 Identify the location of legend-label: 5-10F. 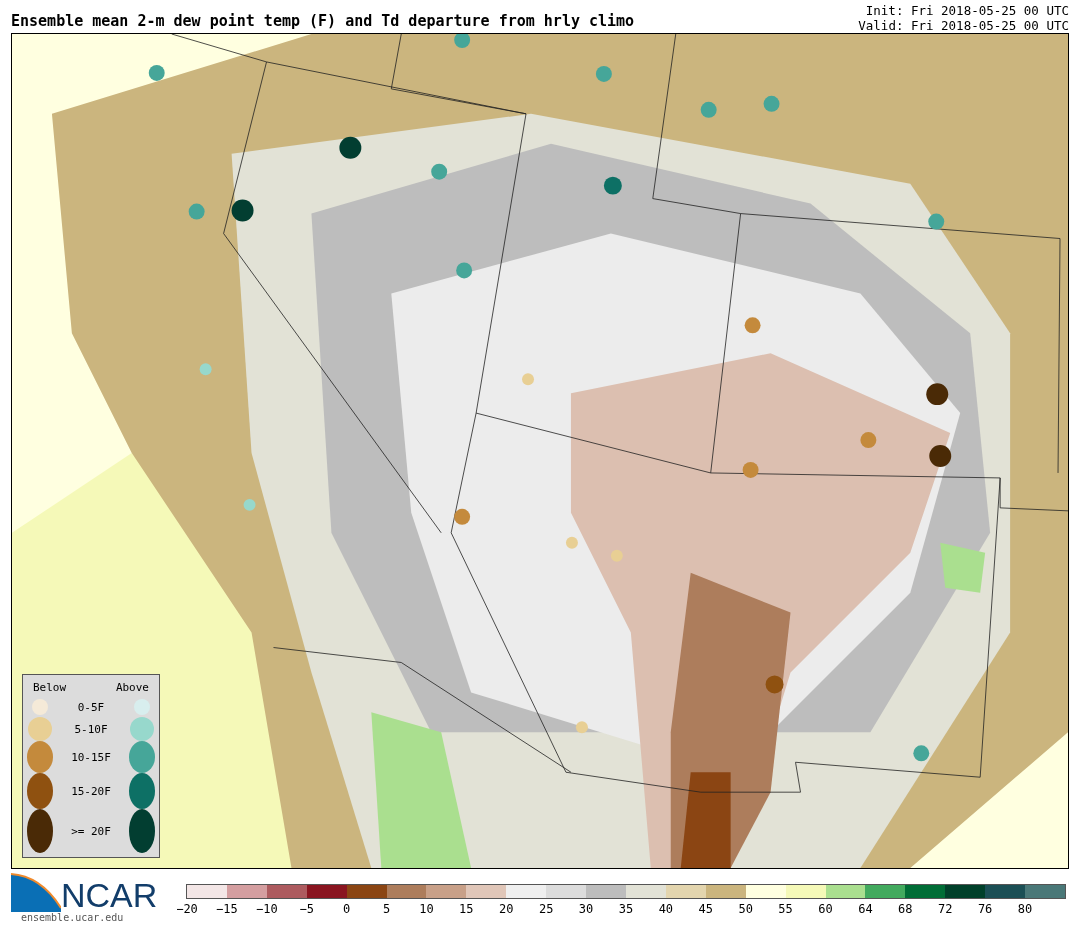
(91, 729).